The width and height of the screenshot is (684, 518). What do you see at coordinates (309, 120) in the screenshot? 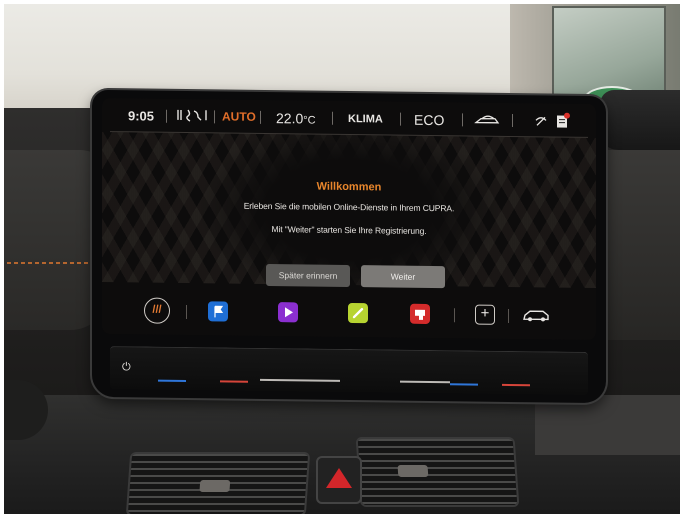
I see `temperature-unit: °C` at bounding box center [309, 120].